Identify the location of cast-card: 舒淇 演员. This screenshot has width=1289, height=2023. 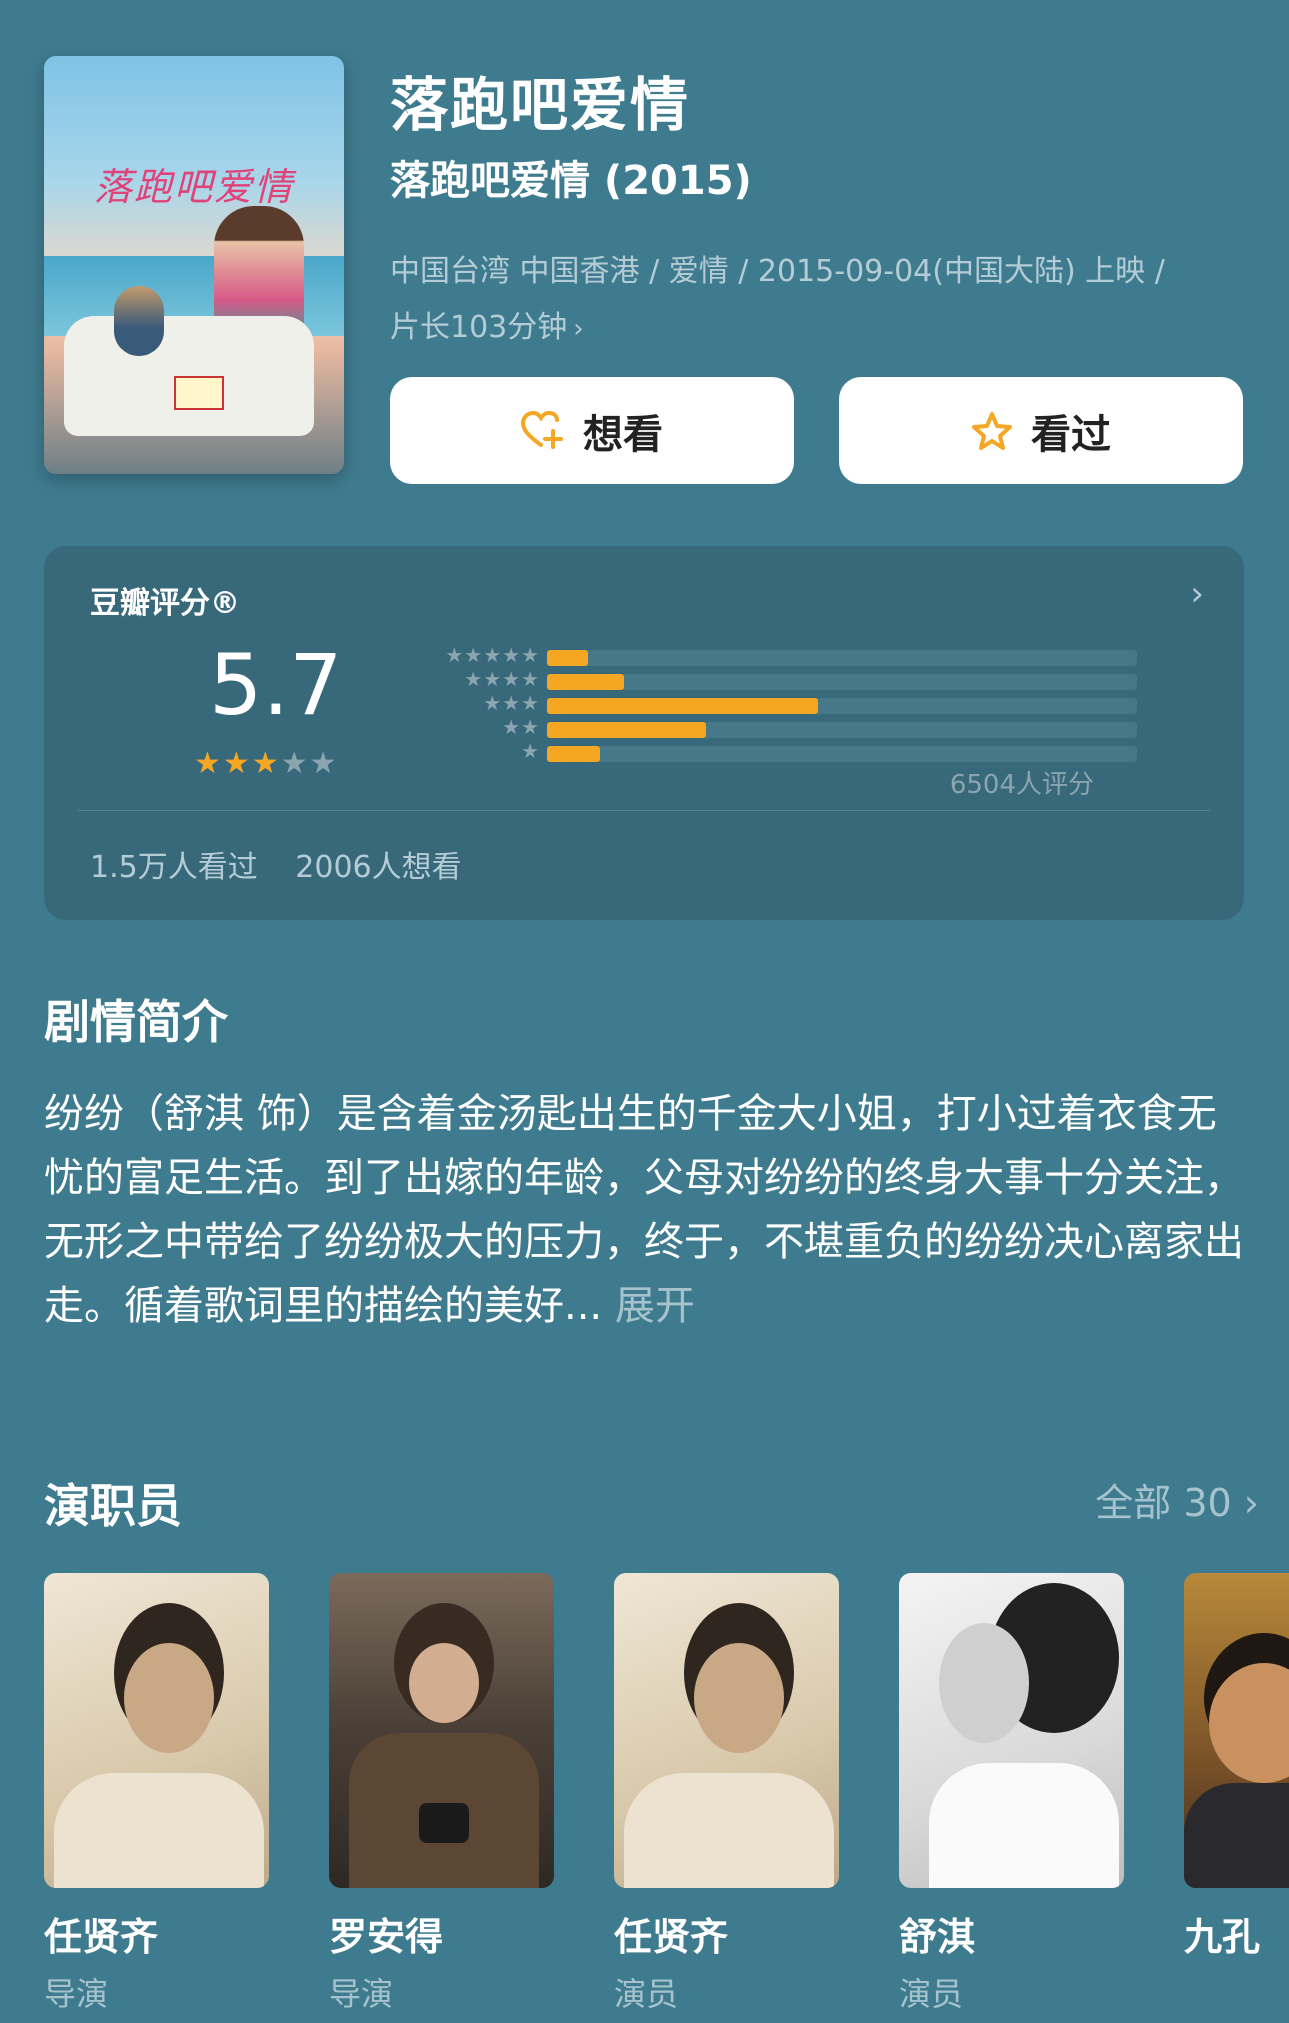
(1011, 1794).